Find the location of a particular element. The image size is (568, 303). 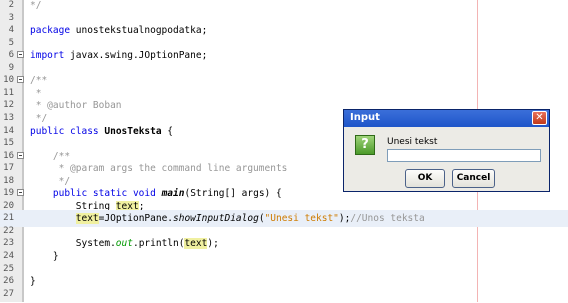

dialog-titlebar: Input ✕ is located at coordinates (446, 118).